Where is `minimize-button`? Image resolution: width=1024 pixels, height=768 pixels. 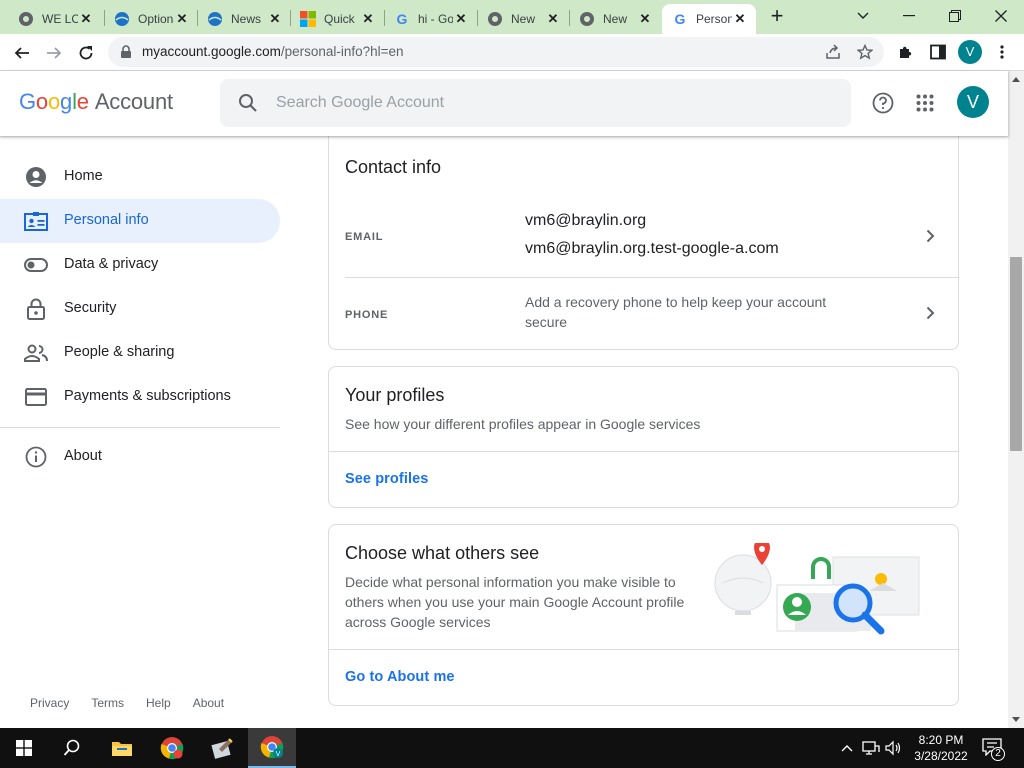
minimize-button is located at coordinates (909, 16).